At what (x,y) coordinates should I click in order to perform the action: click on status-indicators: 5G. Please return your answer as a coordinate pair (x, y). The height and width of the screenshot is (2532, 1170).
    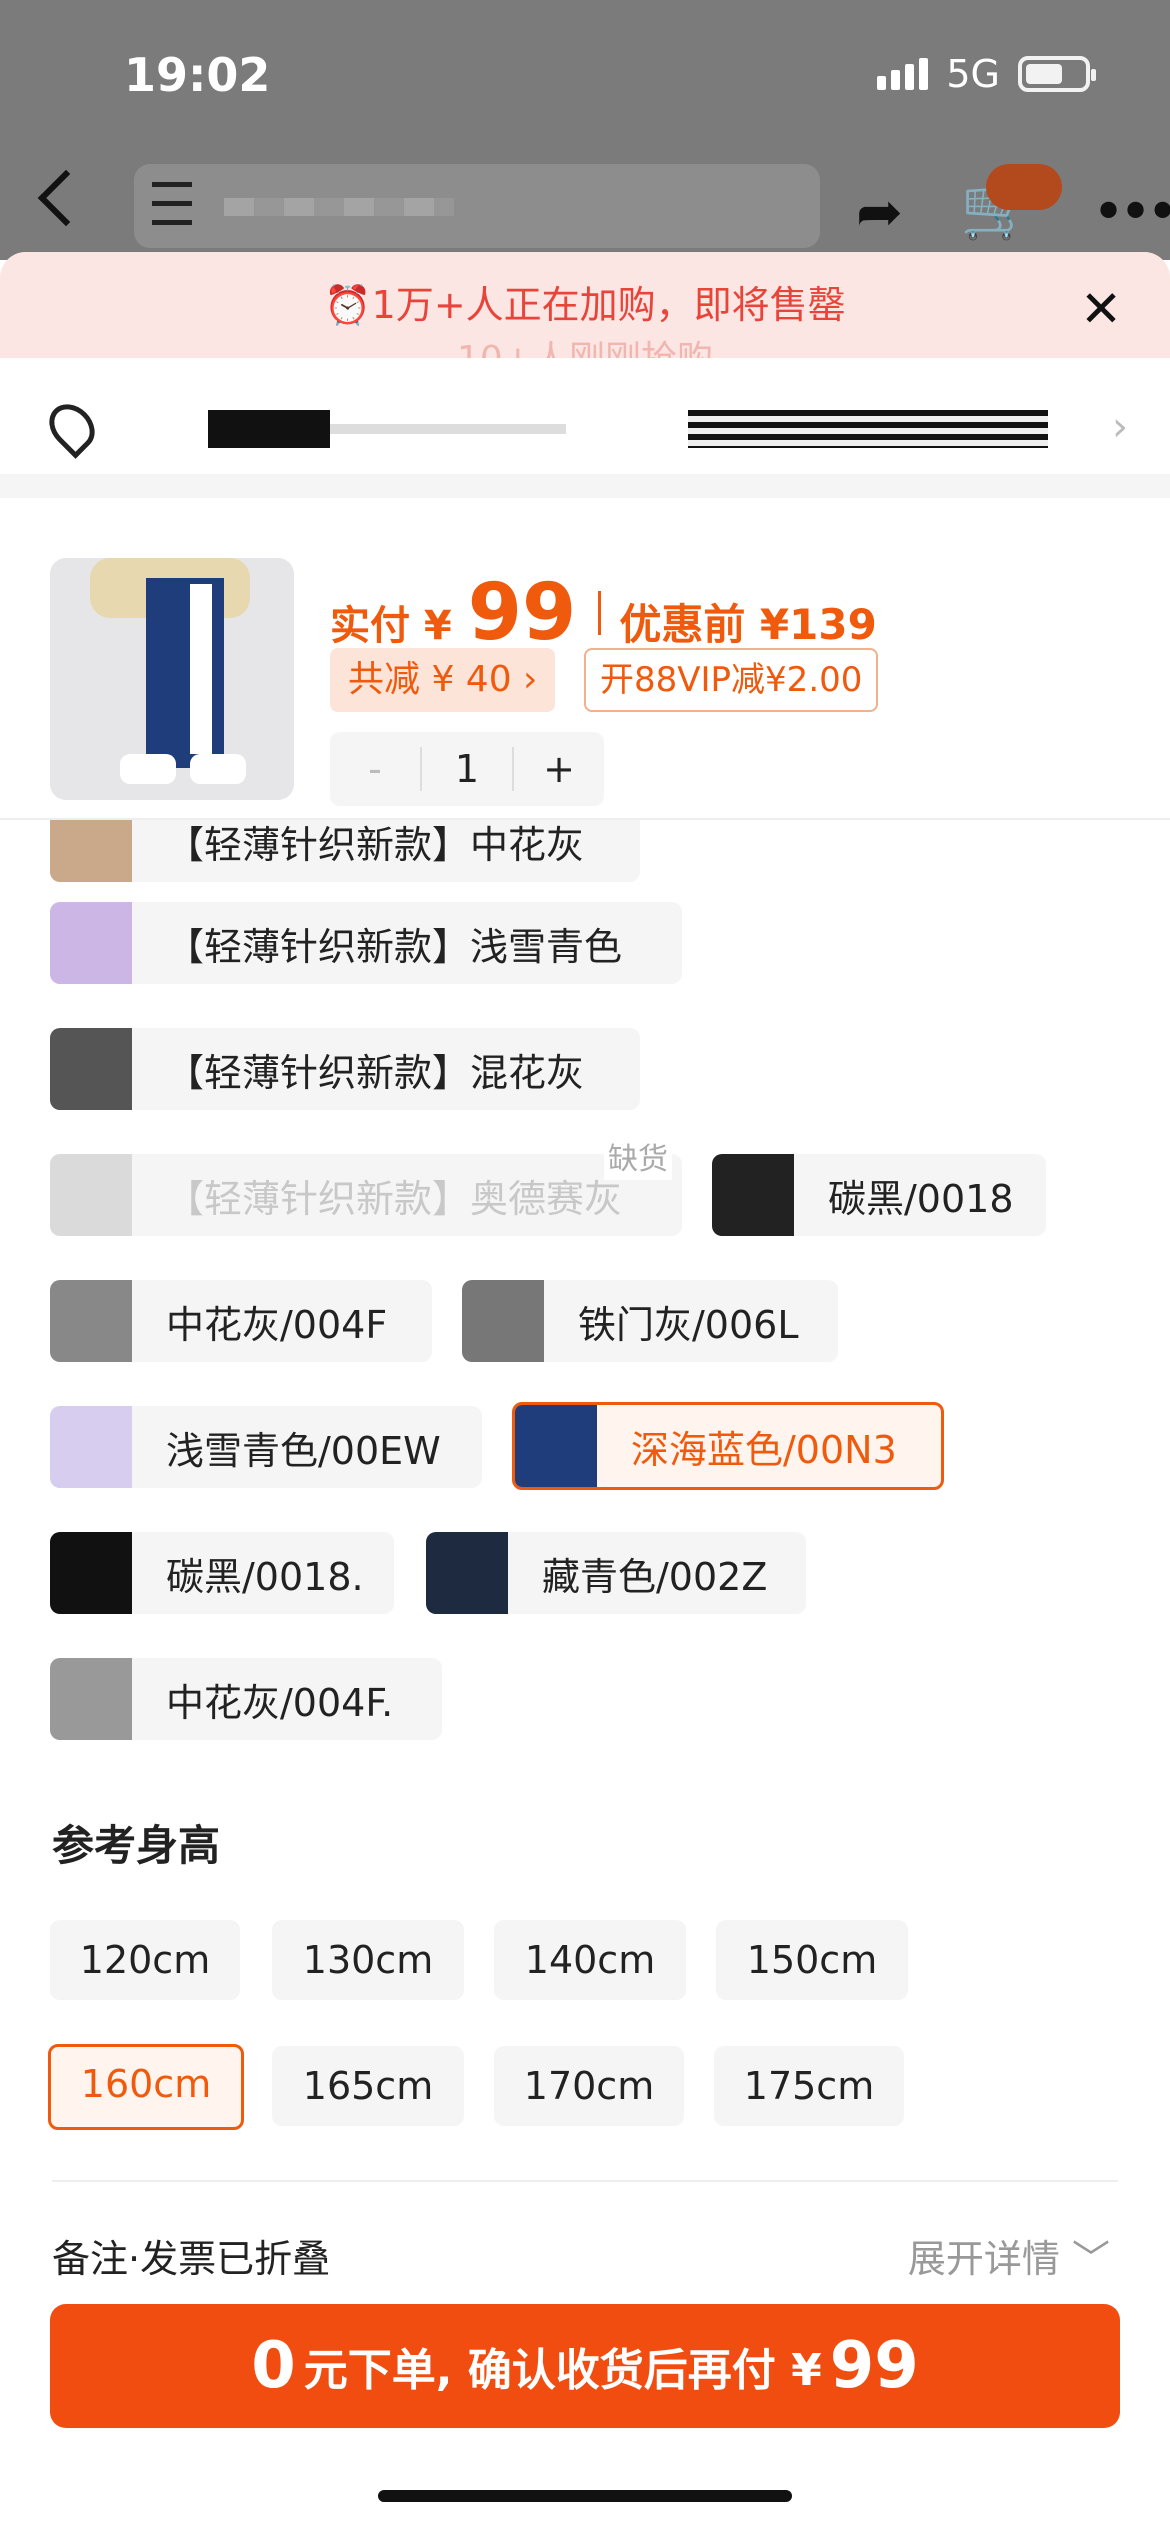
    Looking at the image, I should click on (986, 74).